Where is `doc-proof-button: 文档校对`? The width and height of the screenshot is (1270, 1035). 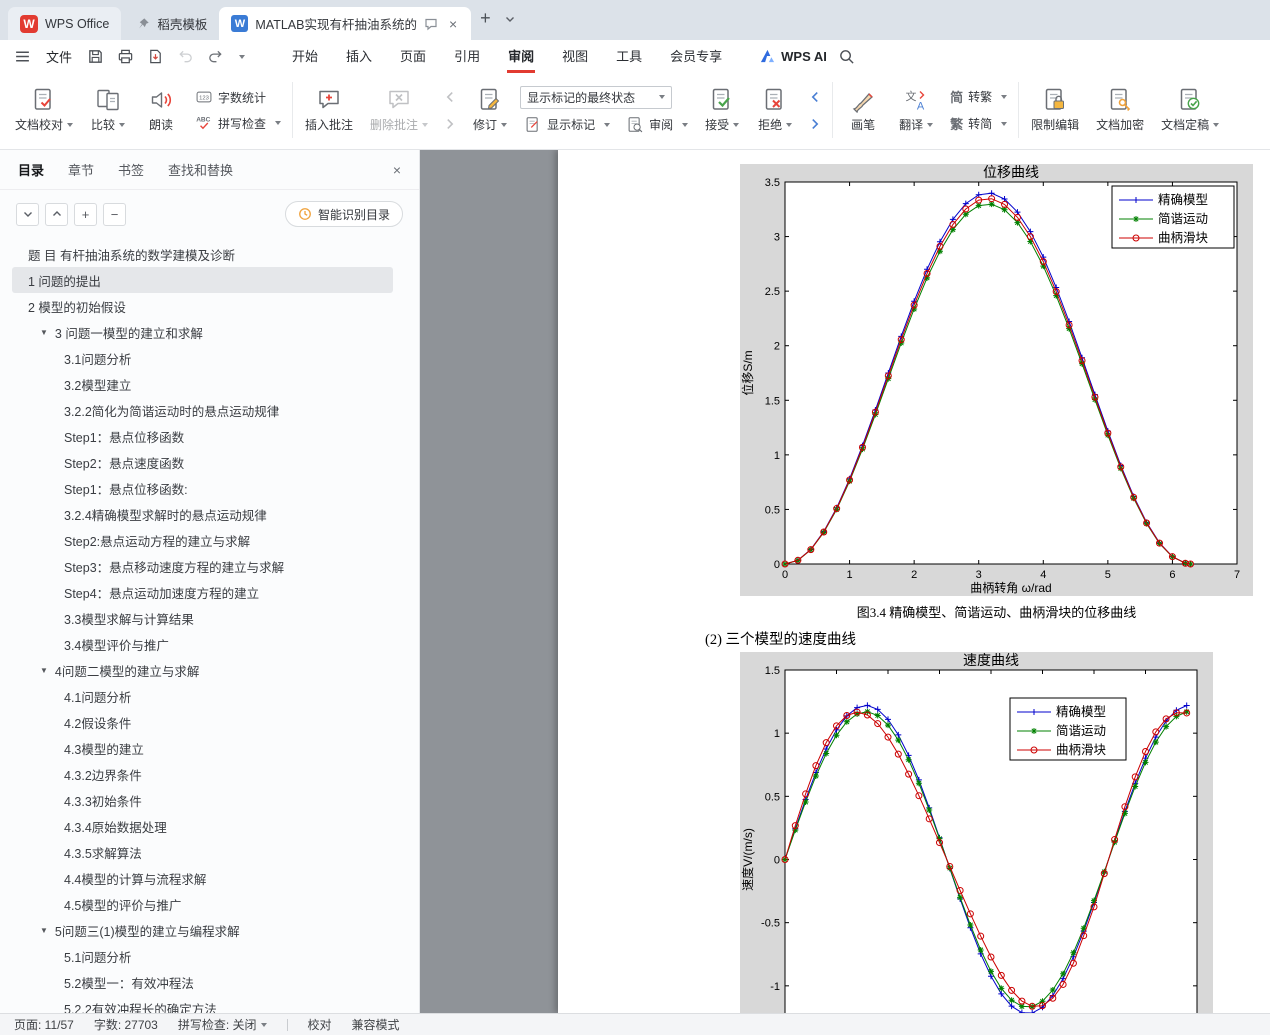
doc-proof-button: 文档校对 is located at coordinates (44, 110).